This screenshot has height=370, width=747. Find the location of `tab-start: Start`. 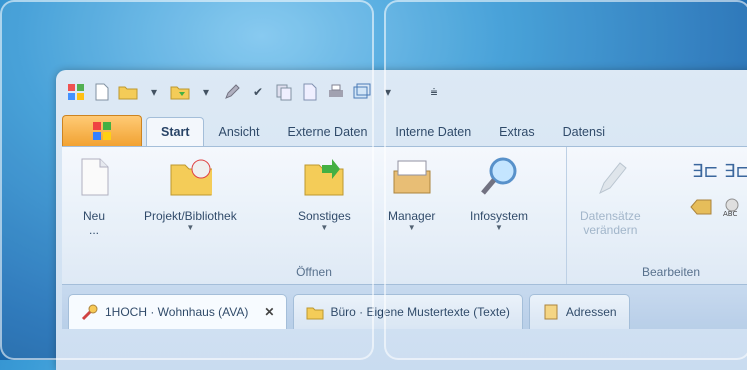

tab-start: Start is located at coordinates (175, 131).